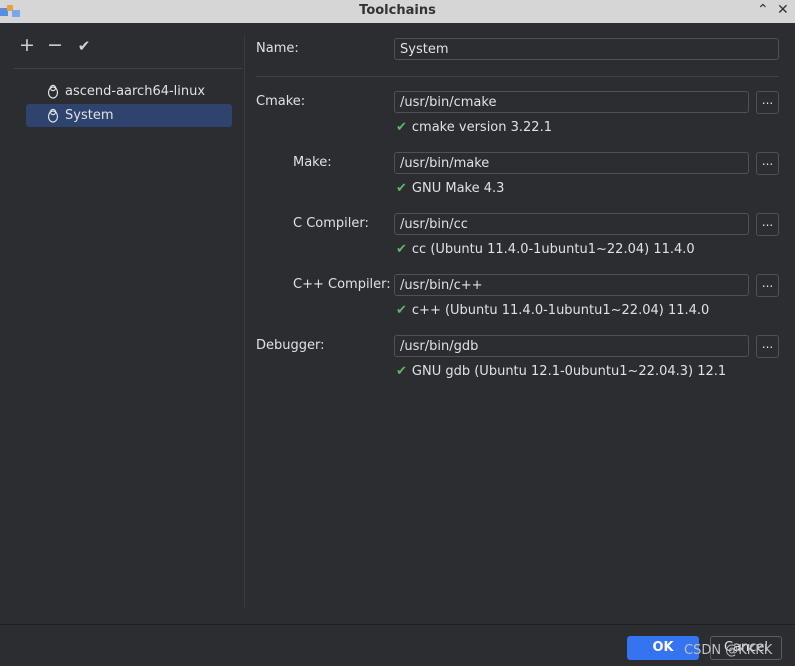 The width and height of the screenshot is (795, 666). Describe the element at coordinates (571, 163) in the screenshot. I see `make-path-field: /usr/bin/make` at that location.